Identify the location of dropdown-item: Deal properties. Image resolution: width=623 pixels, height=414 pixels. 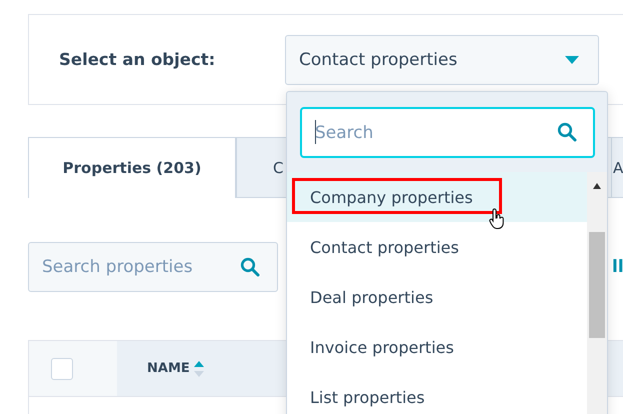
(437, 297).